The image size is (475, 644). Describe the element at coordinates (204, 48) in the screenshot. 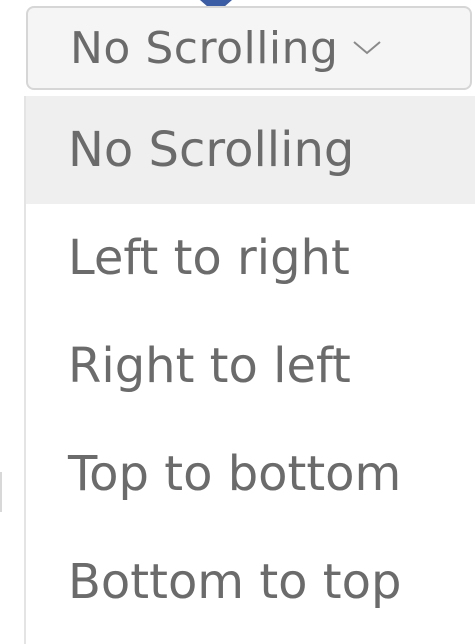

I see `select-current-value: No Scrolling` at that location.